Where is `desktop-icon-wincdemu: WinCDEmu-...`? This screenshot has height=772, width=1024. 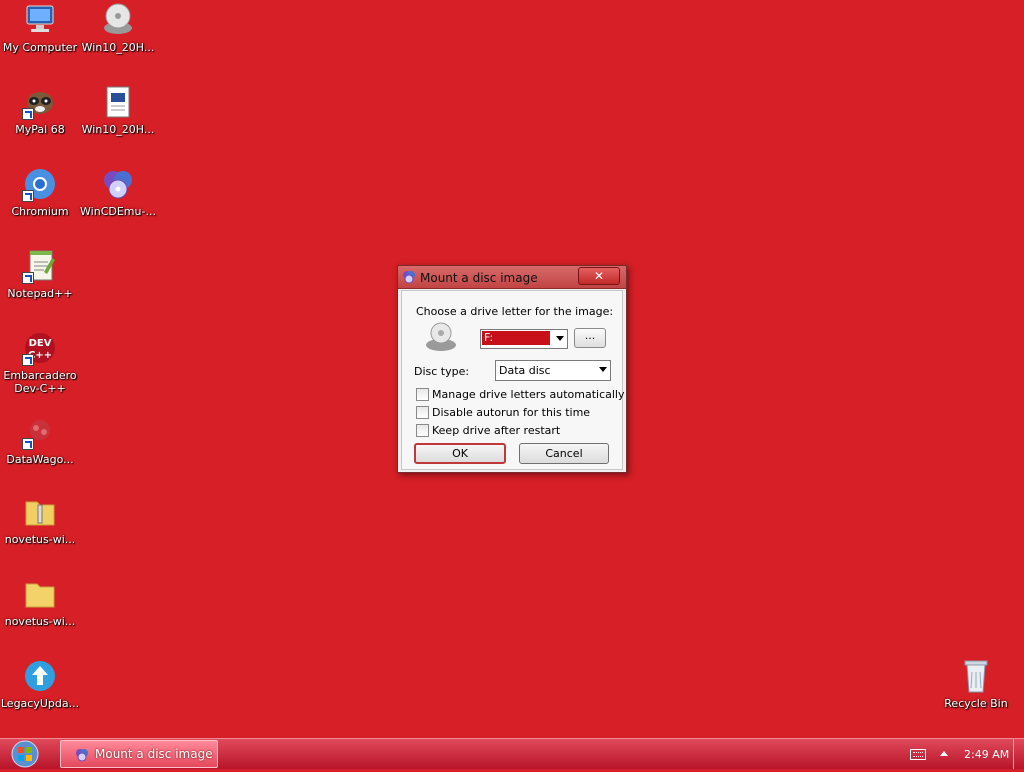
desktop-icon-wincdemu: WinCDEmu-... is located at coordinates (118, 192).